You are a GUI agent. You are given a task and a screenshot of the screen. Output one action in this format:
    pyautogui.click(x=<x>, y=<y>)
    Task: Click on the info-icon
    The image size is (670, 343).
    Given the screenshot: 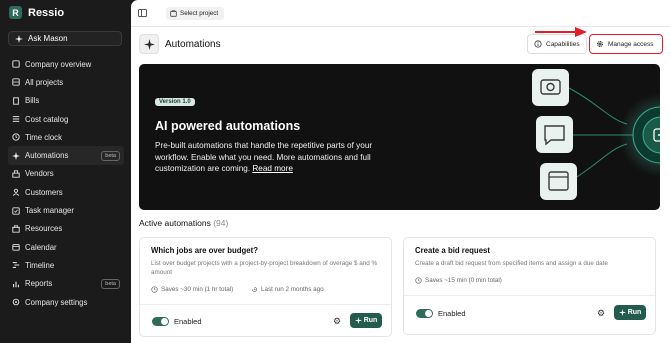 What is the action you would take?
    pyautogui.click(x=538, y=44)
    